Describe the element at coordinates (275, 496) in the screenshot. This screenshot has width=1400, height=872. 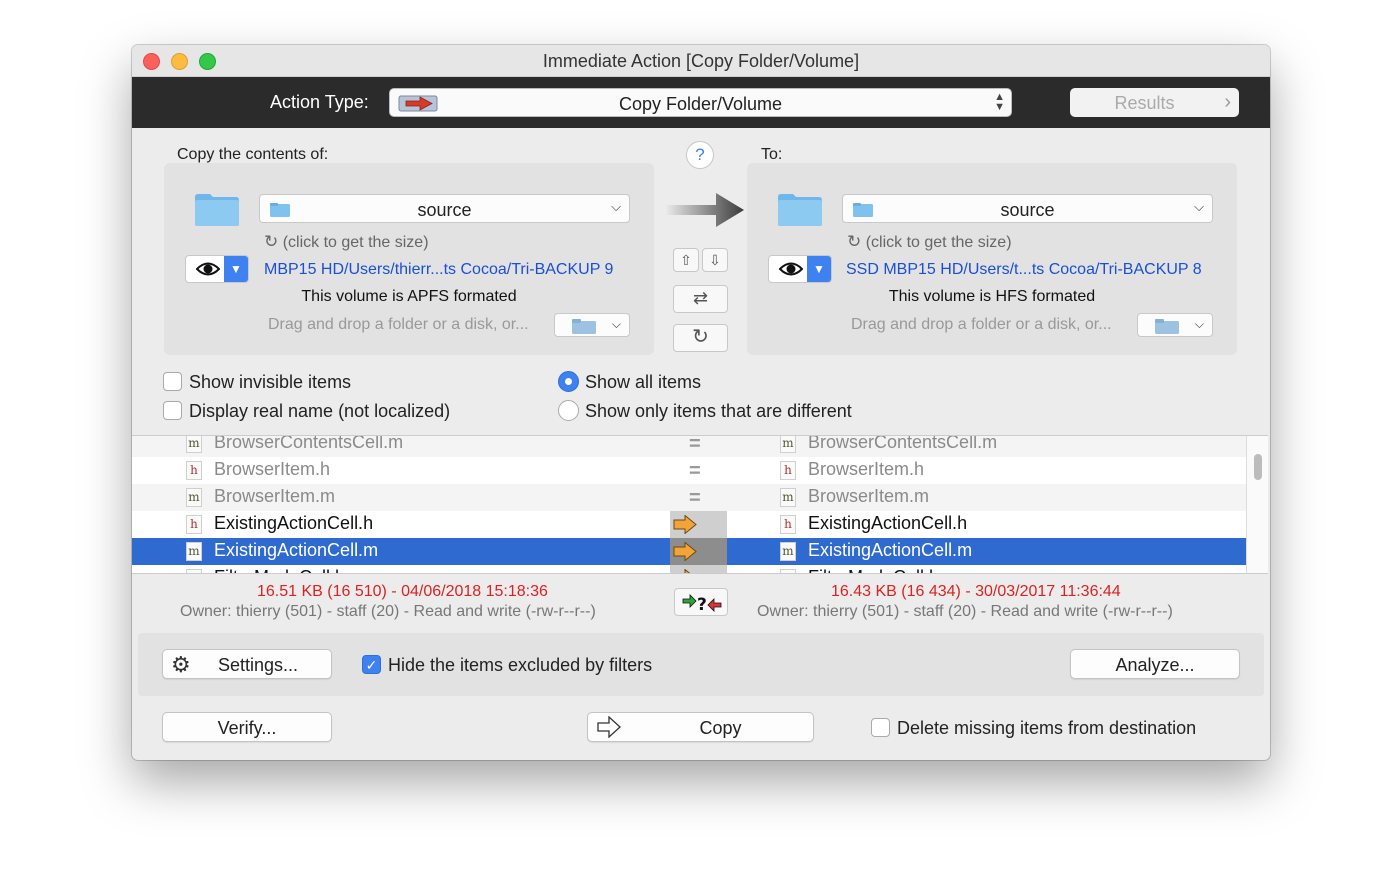
I see `source-file-name: BrowserItem.m` at that location.